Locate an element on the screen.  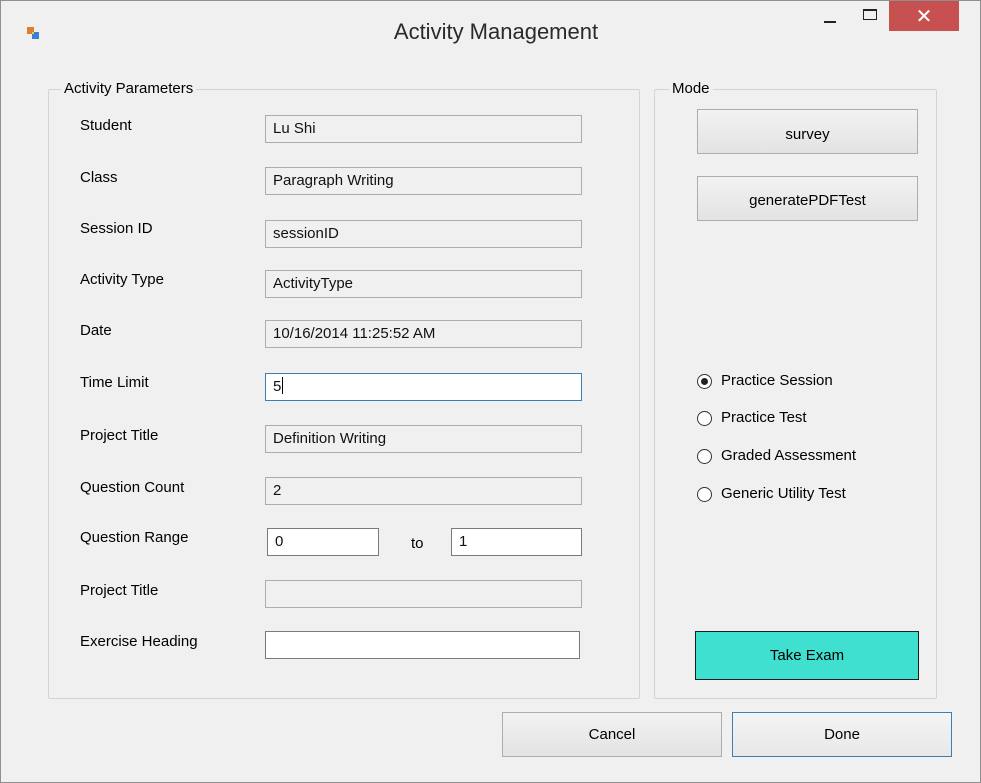
activity-parameters-legend: Activity Parameters is located at coordinates (129, 88).